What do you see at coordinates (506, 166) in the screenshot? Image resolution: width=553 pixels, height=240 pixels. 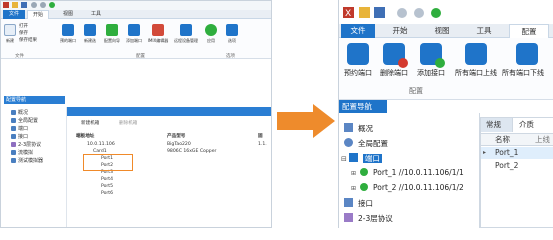 I see `grid-row-port2: Port_2` at bounding box center [506, 166].